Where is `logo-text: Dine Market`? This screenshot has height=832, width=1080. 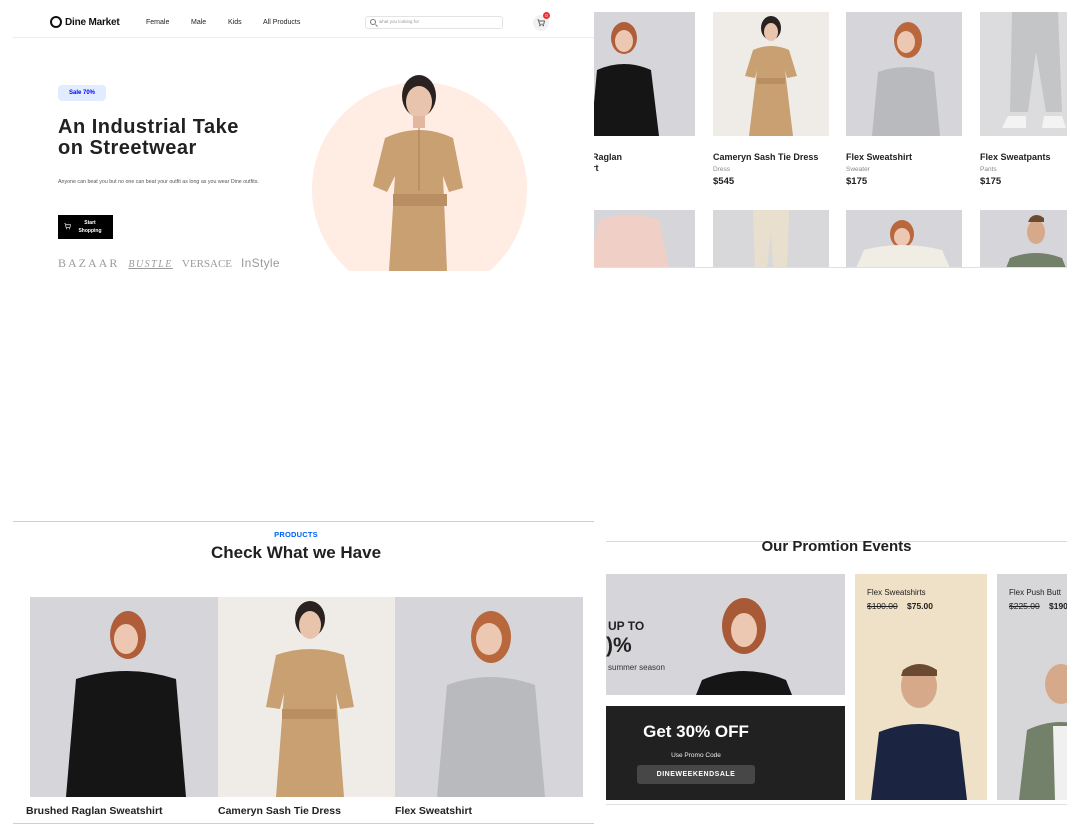
logo-text: Dine Market is located at coordinates (92, 22).